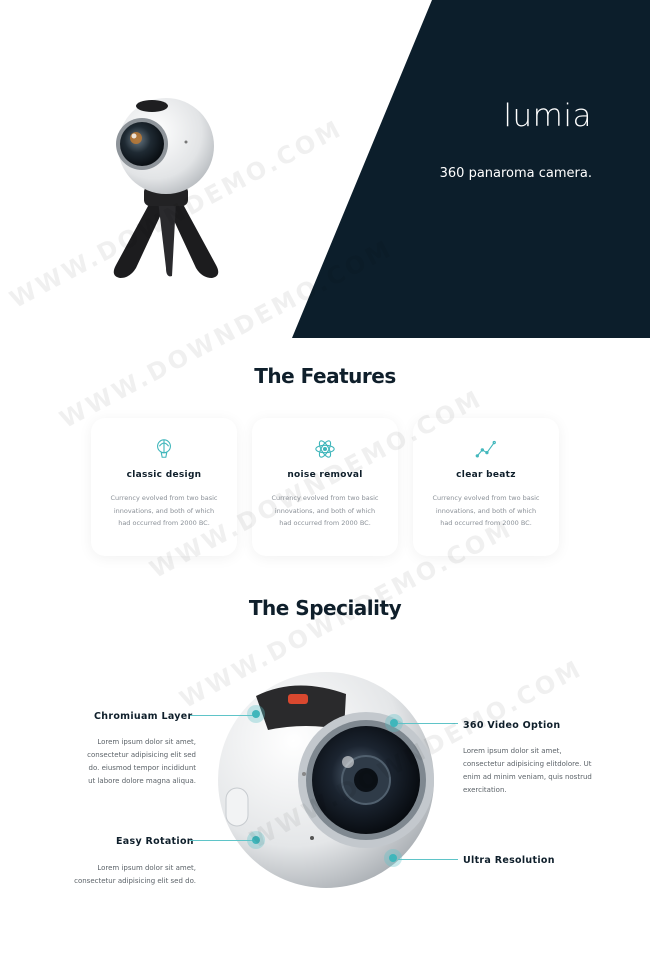 Image resolution: width=650 pixels, height=954 pixels. I want to click on trend-line-icon, so click(485, 449).